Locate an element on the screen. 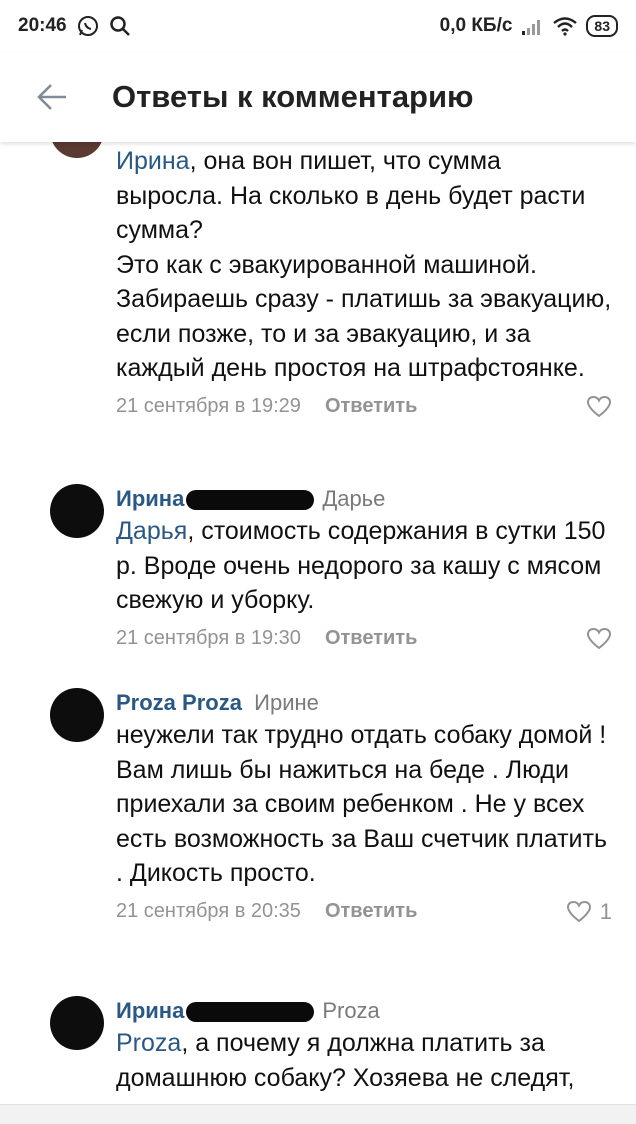 This screenshot has height=1124, width=636. back-button is located at coordinates (52, 97).